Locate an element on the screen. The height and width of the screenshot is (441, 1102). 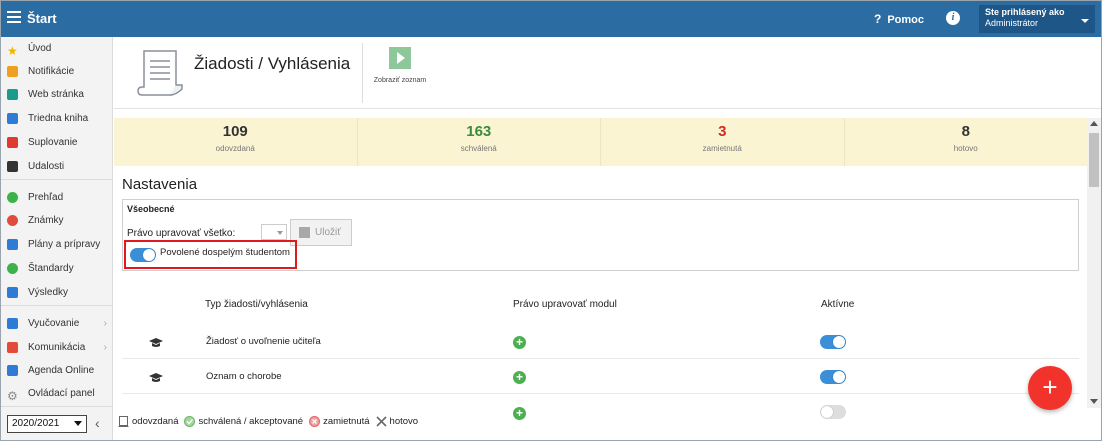
sidebar-item: Komunikácia › is located at coordinates (57, 348).